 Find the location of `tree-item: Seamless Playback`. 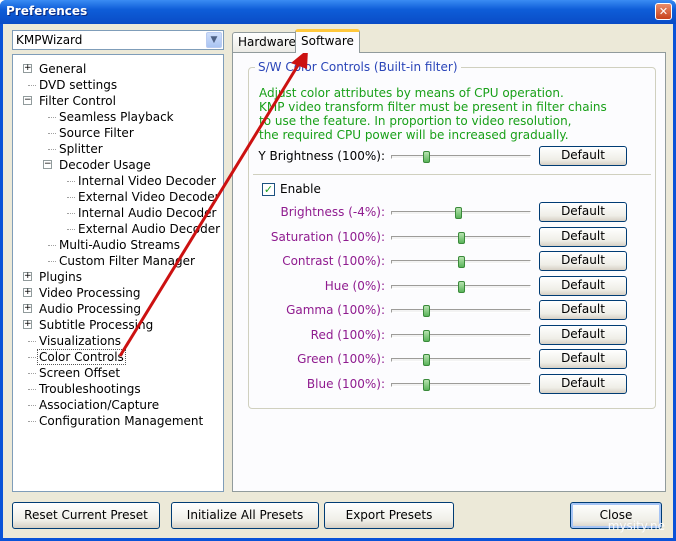

tree-item: Seamless Playback is located at coordinates (116, 117).